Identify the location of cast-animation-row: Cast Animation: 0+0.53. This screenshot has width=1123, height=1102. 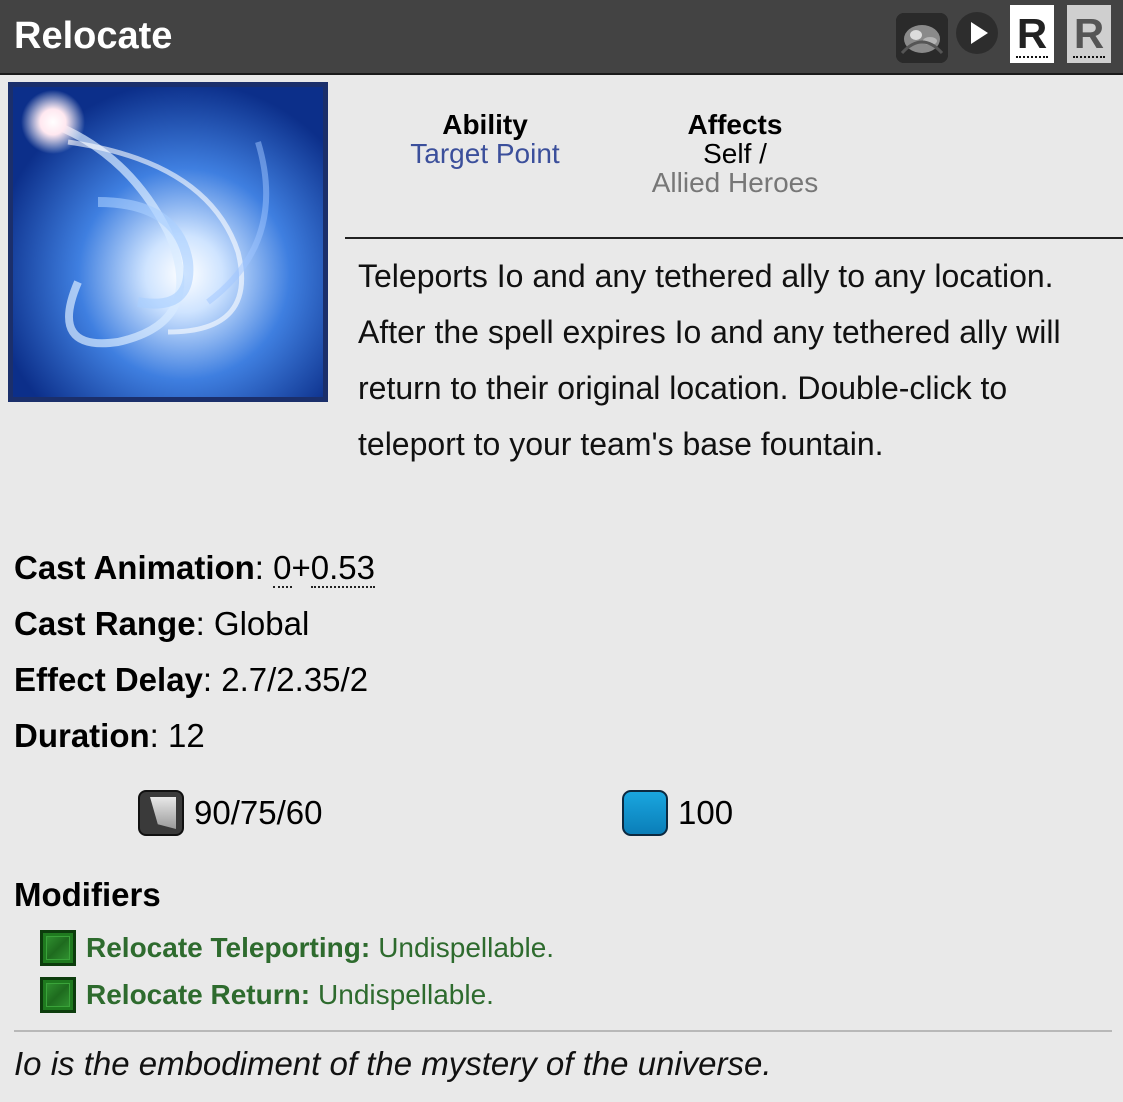
(195, 568).